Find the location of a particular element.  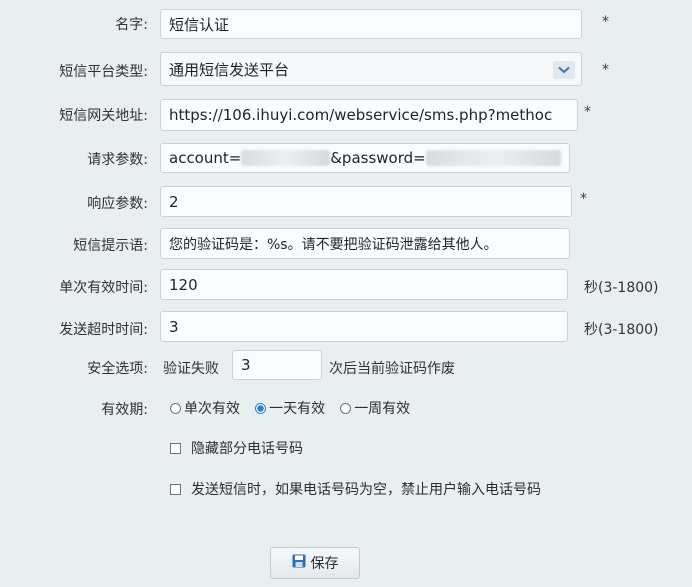

security-prefix: 验证失败 is located at coordinates (191, 369).